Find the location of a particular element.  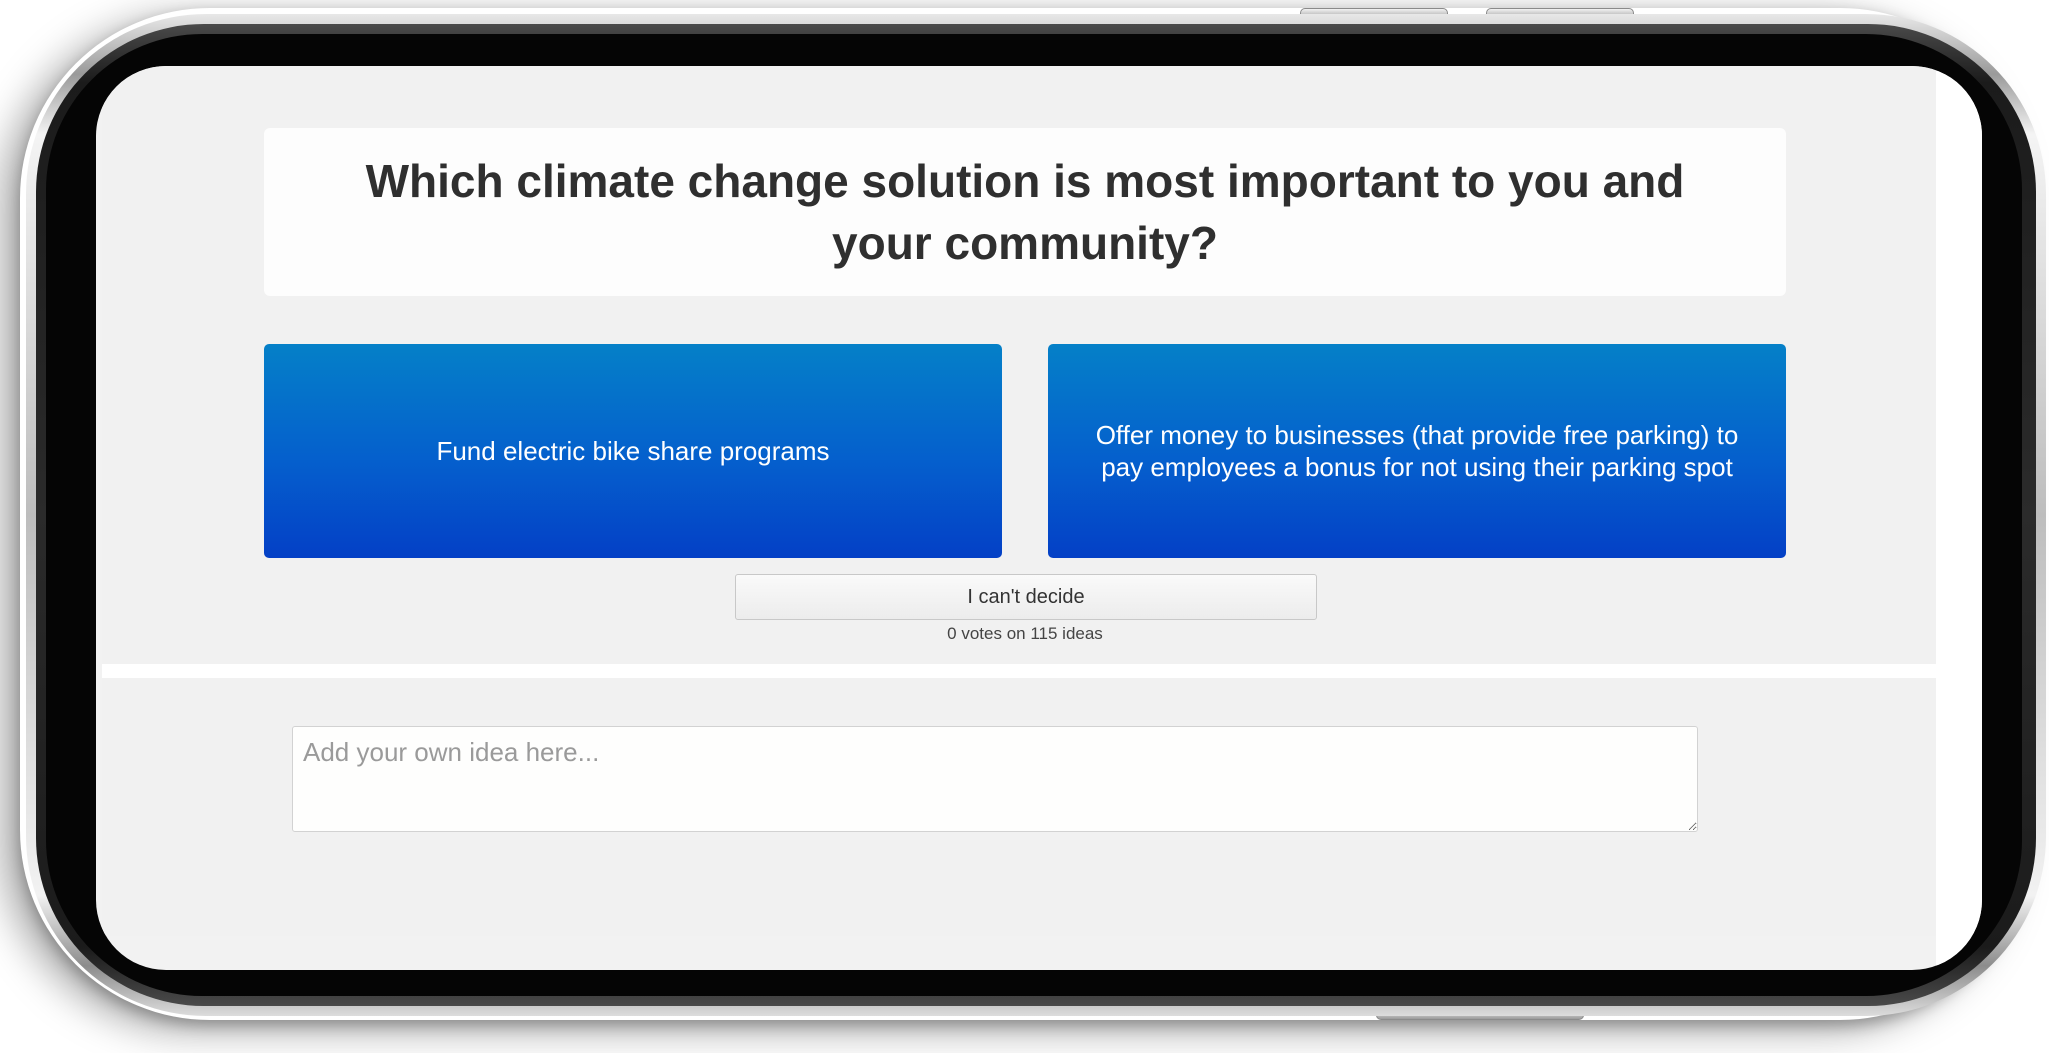

section-divider is located at coordinates (1019, 671).